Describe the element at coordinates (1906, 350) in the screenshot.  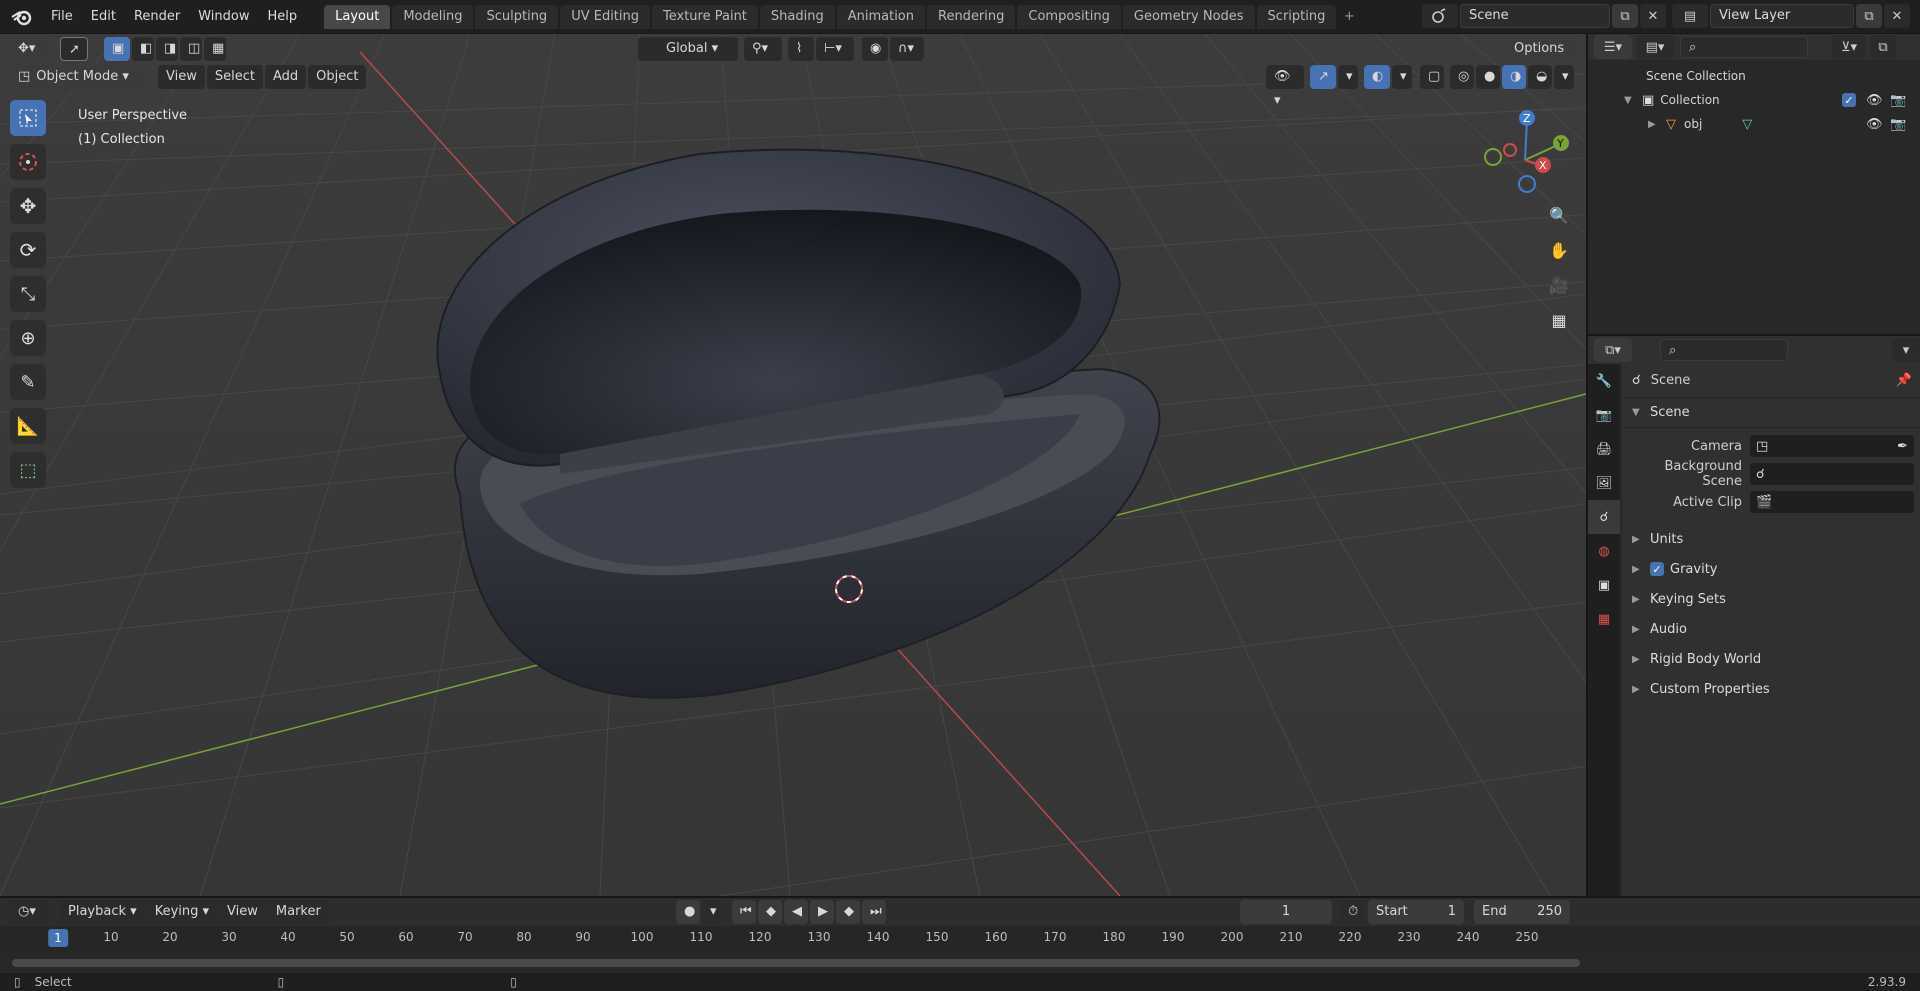
I see `properties-options-icon: ▾` at that location.